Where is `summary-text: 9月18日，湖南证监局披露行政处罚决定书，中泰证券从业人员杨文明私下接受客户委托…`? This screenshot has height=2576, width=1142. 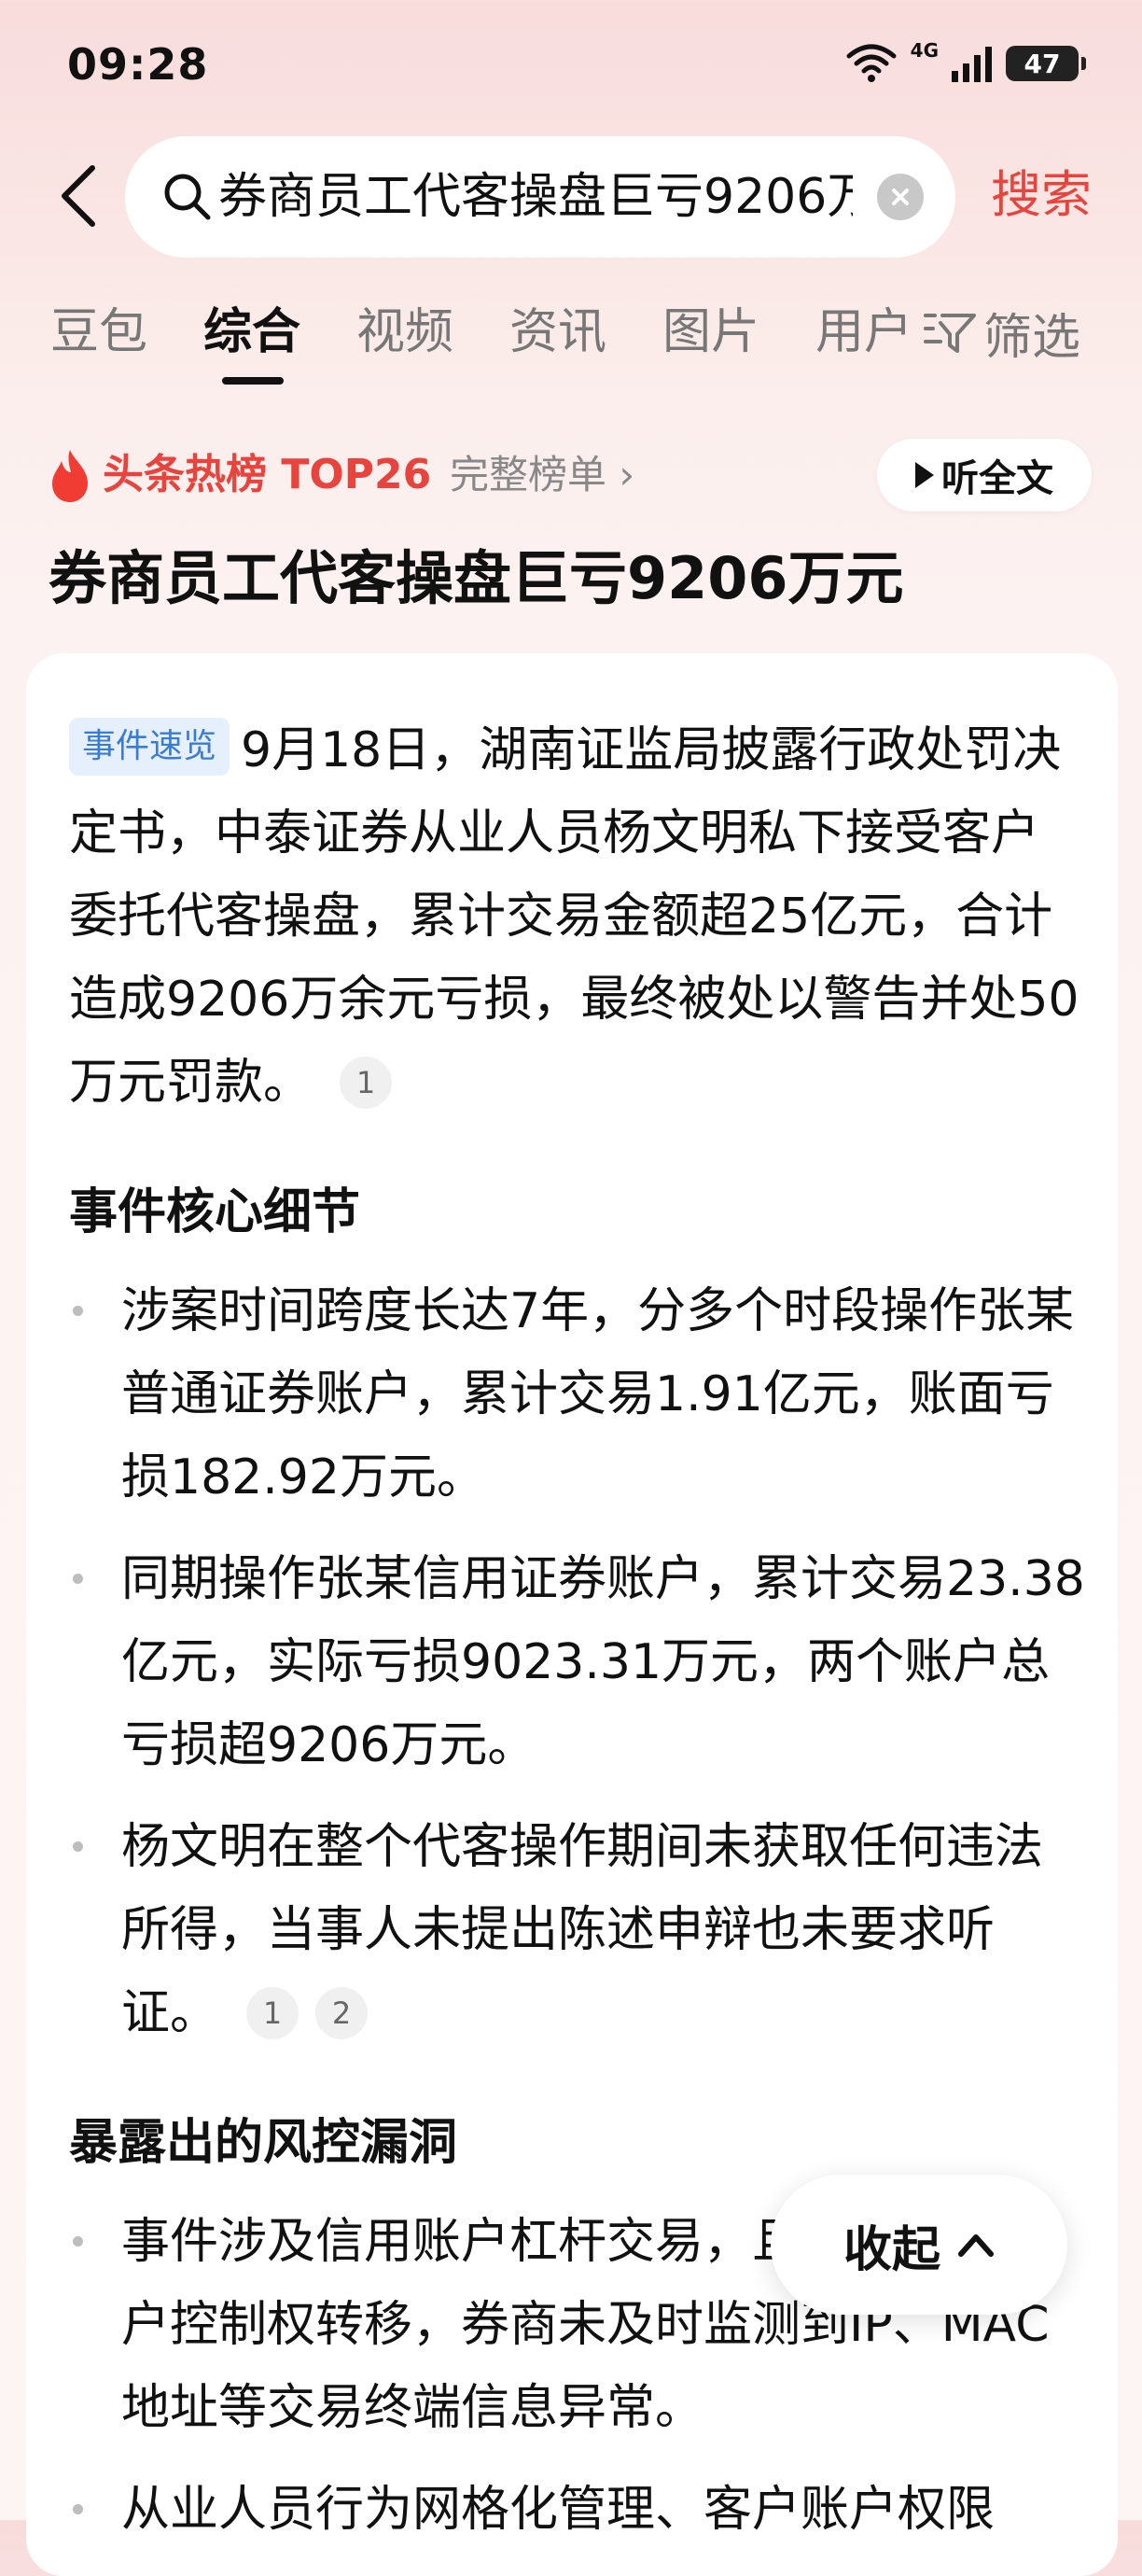
summary-text: 9月18日，湖南证监局披露行政处罚决定书，中泰证券从业人员杨文明私下接受客户委托… is located at coordinates (574, 916).